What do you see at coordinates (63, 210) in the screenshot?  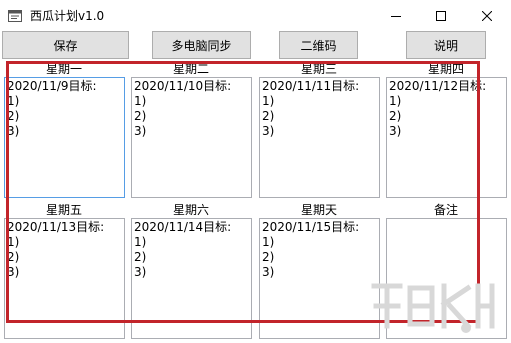 I see `day-label-friday: 星期五` at bounding box center [63, 210].